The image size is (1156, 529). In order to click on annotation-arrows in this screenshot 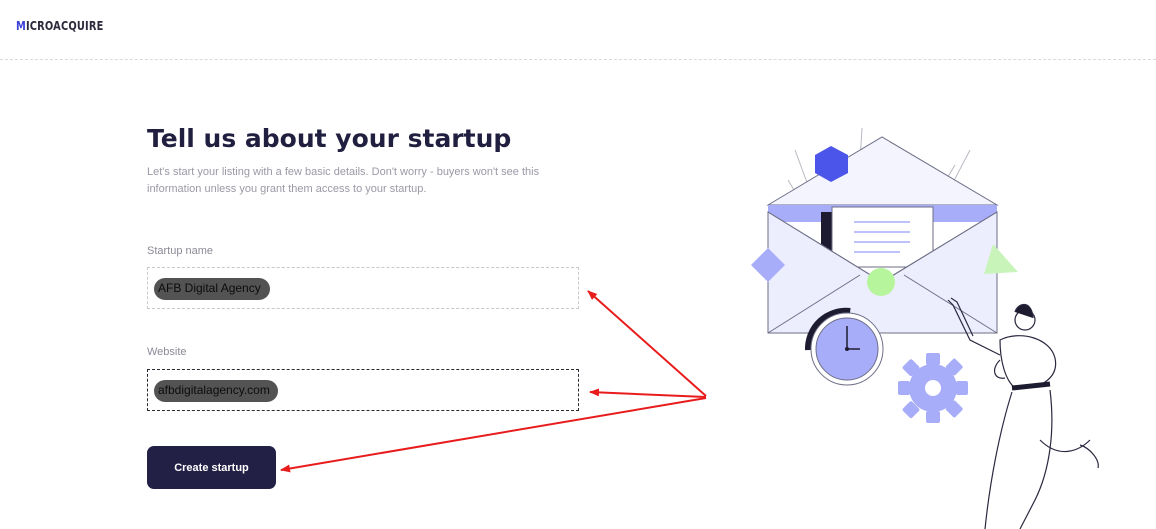, I will do `click(493, 381)`.